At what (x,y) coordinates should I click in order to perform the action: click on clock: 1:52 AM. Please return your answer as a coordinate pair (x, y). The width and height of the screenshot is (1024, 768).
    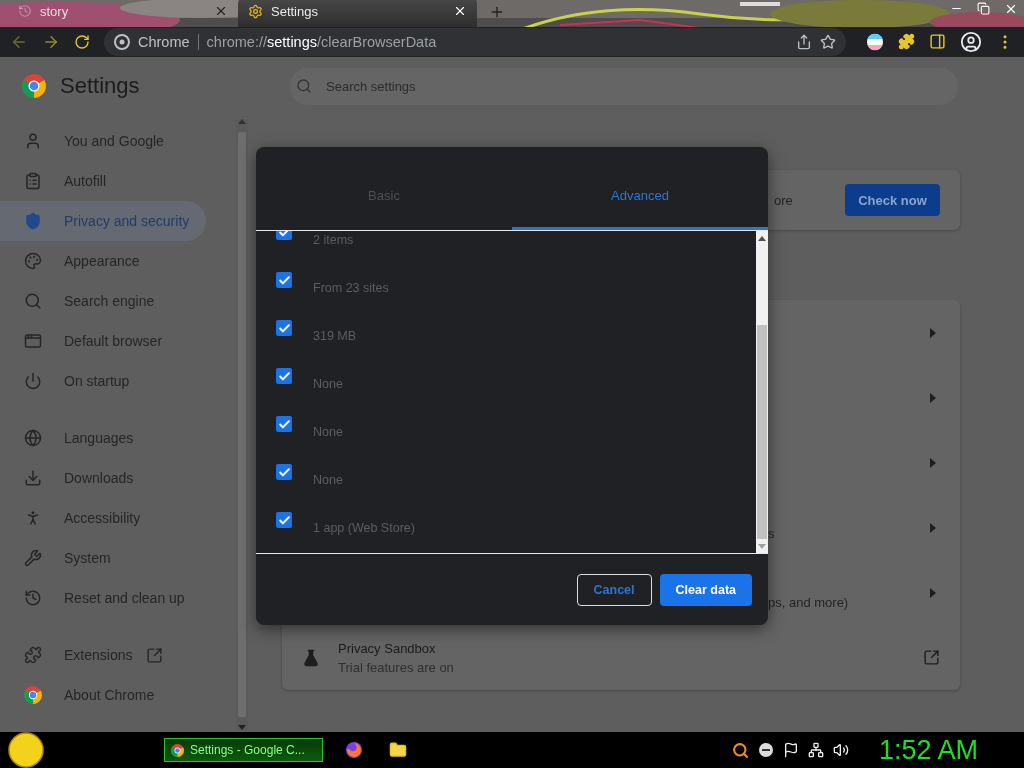
    Looking at the image, I should click on (928, 750).